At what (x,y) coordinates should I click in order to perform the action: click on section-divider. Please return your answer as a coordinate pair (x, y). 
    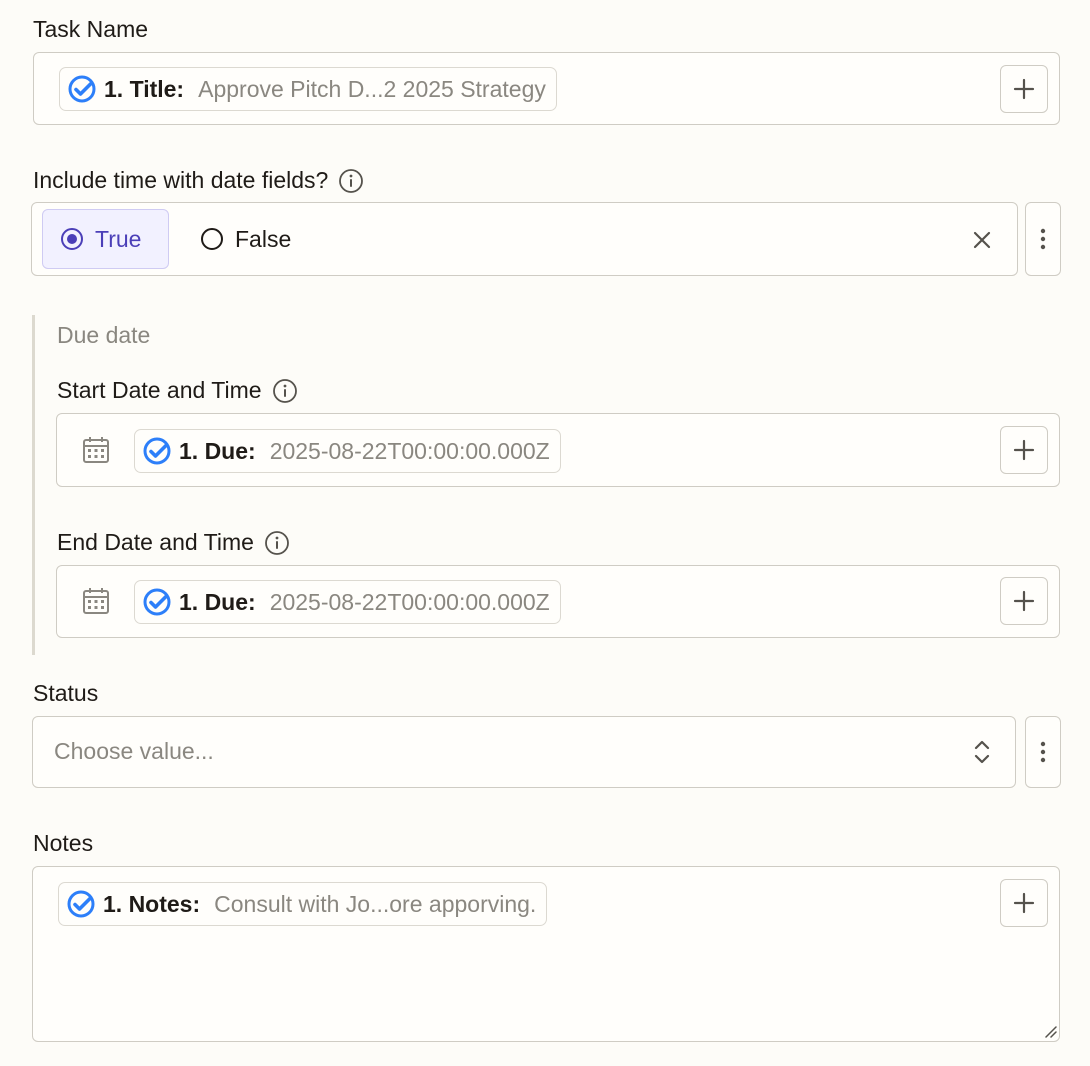
    Looking at the image, I should click on (33, 485).